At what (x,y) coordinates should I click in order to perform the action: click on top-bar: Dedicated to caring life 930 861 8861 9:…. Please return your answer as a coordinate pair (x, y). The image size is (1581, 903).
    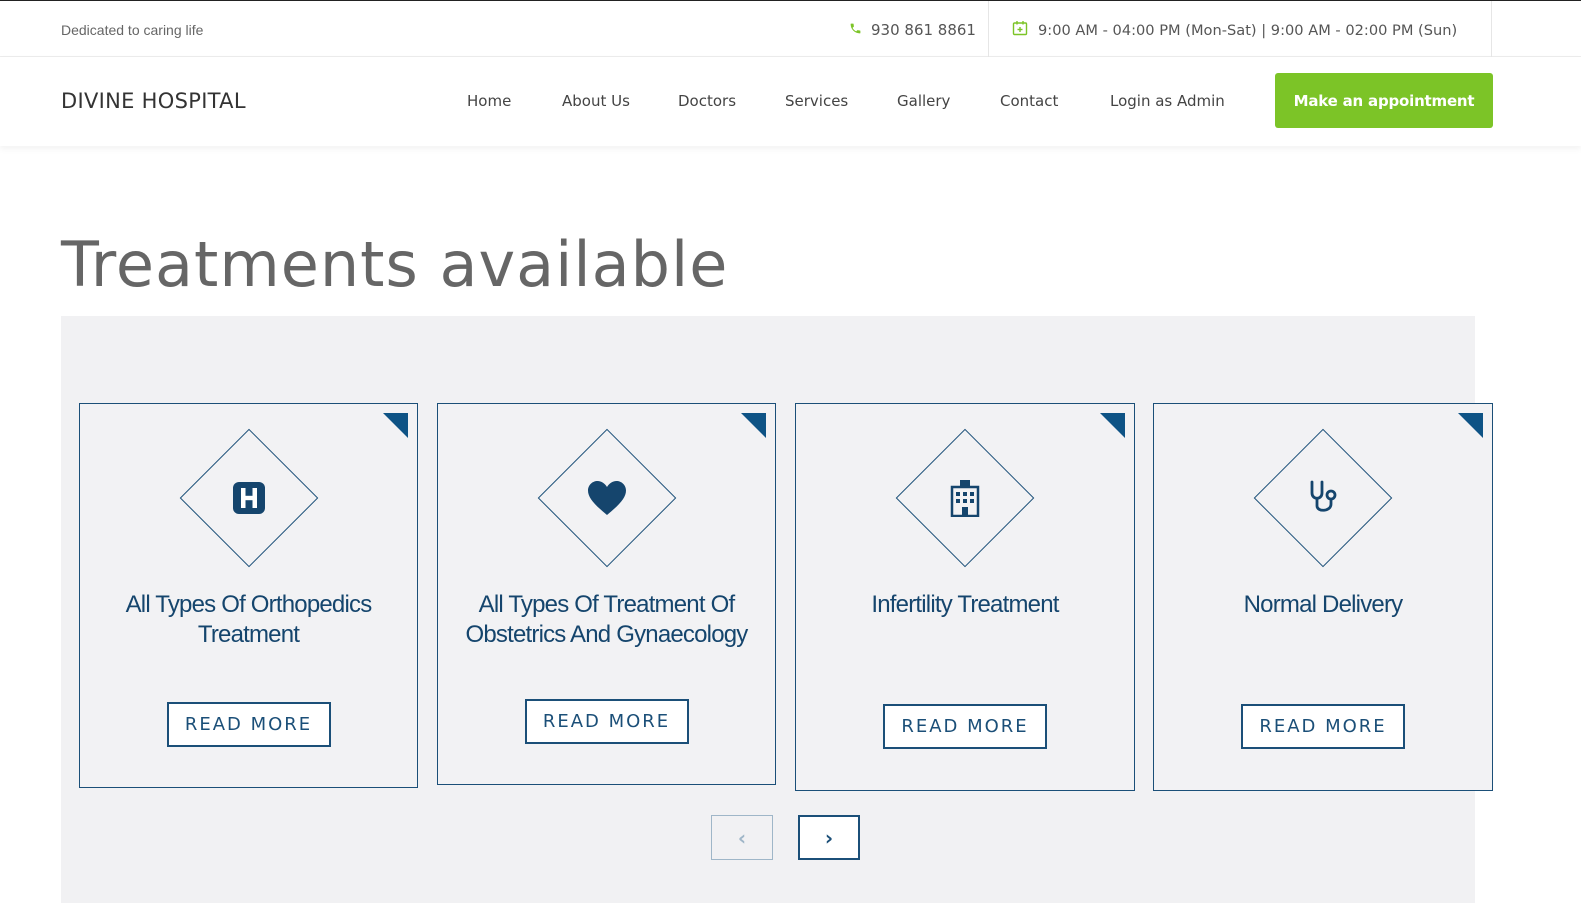
    Looking at the image, I should click on (790, 28).